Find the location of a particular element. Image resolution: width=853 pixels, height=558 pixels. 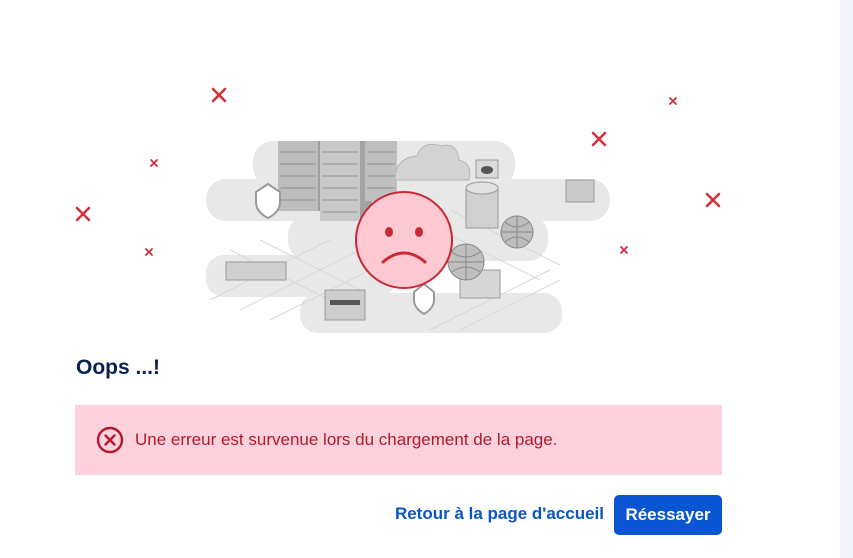

retry-button: Réessayer is located at coordinates (668, 515).